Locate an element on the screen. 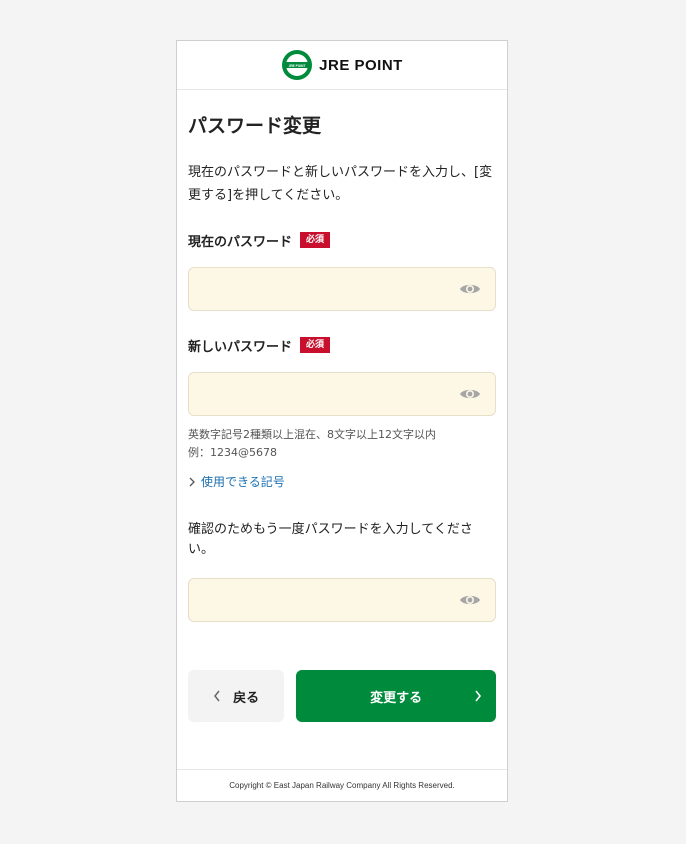 The height and width of the screenshot is (844, 686). confirm-password-section: 確認のためもう一度パスワードを入力してください。 is located at coordinates (342, 571).